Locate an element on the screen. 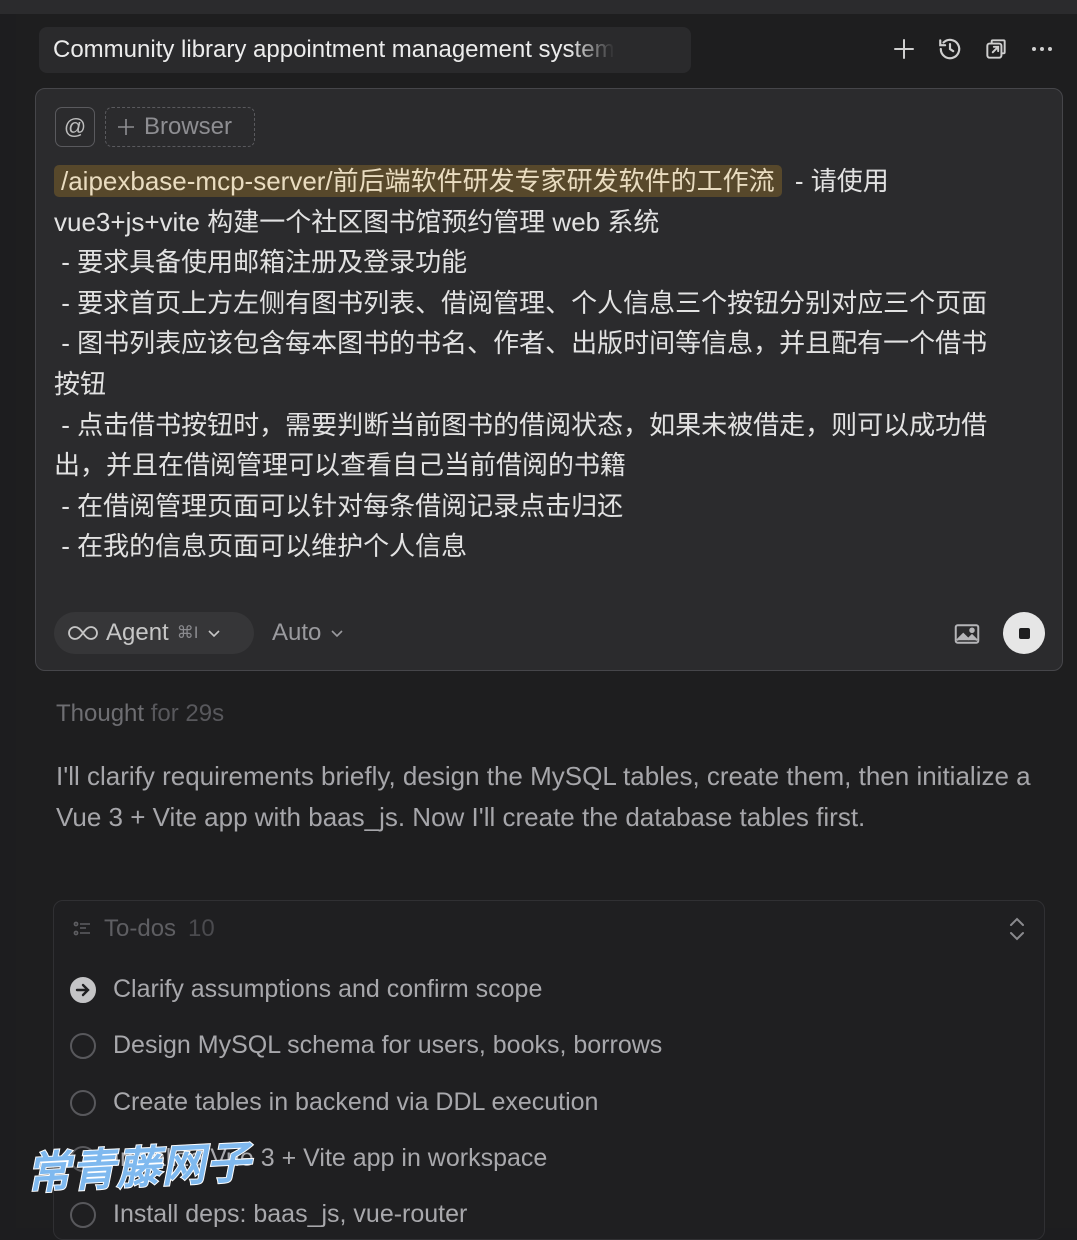 This screenshot has height=1240, width=1077. prompt-line: - 点击借书按钮时，需要判断当前图书的借阅状态，如果未被借走，则可以成功借 is located at coordinates (521, 424).